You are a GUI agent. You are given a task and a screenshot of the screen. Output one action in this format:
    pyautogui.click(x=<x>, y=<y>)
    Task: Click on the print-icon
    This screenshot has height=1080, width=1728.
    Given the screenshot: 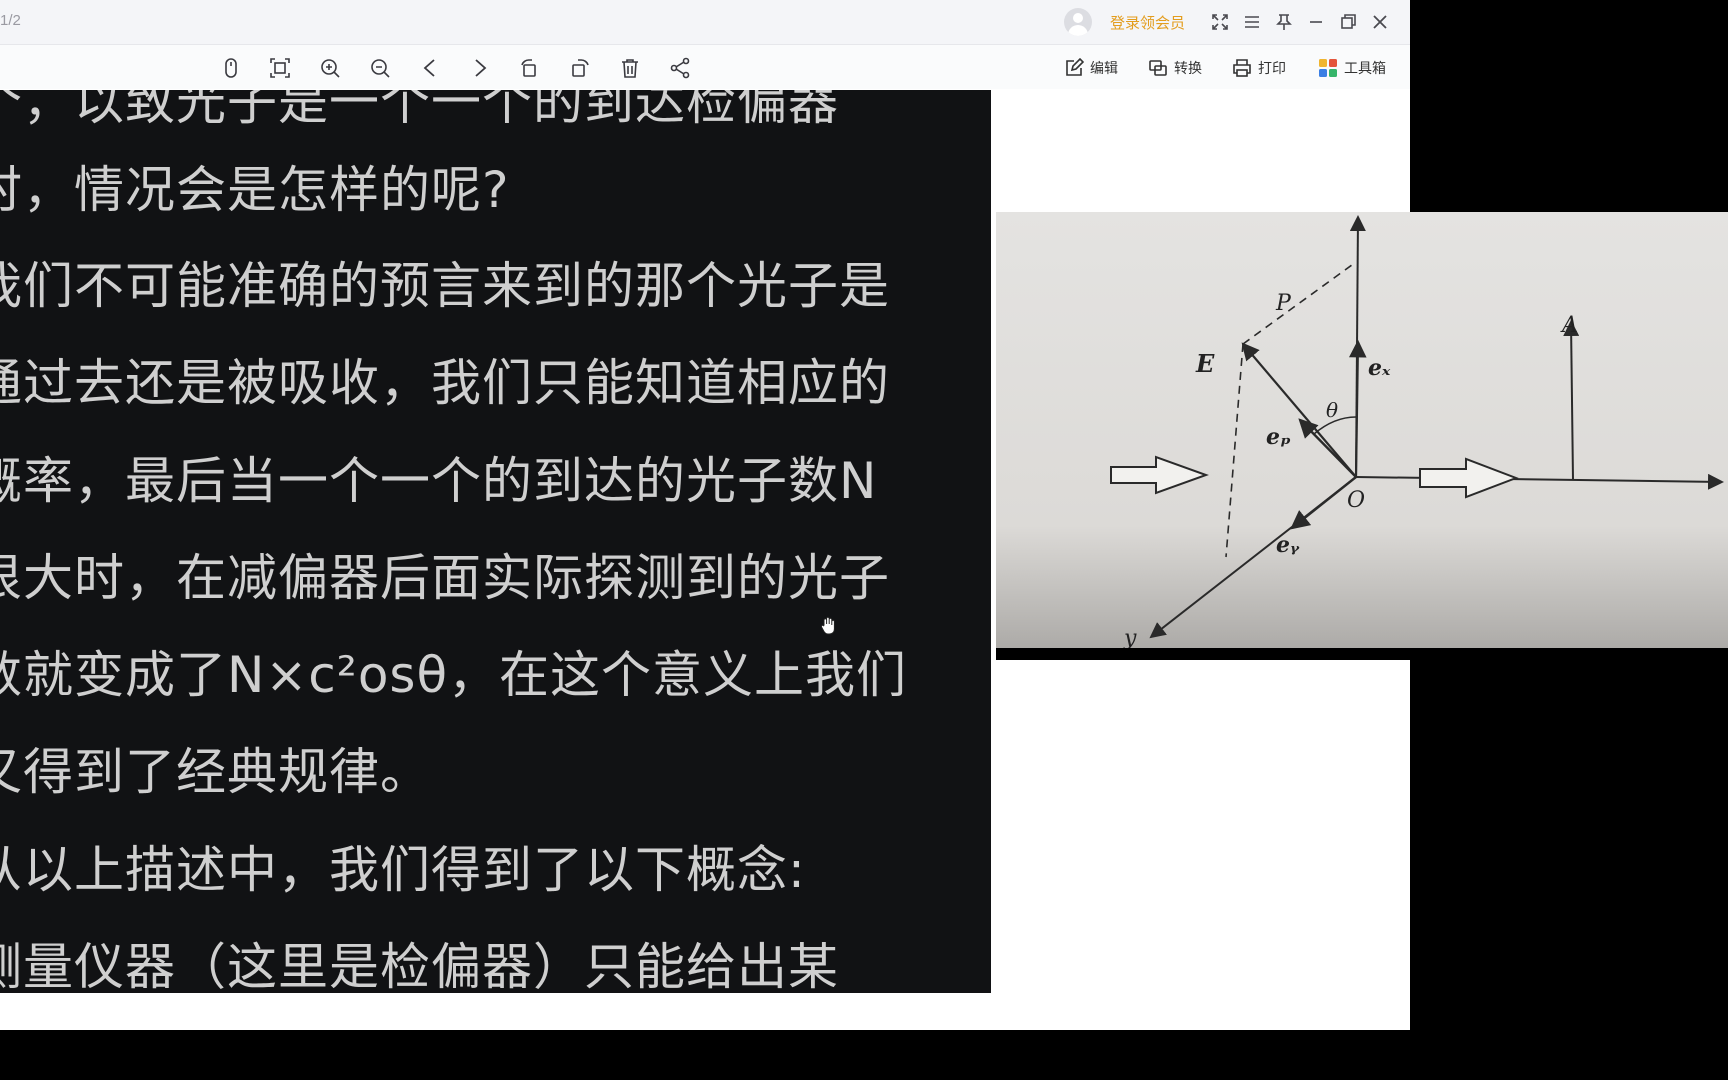 What is the action you would take?
    pyautogui.click(x=1242, y=68)
    